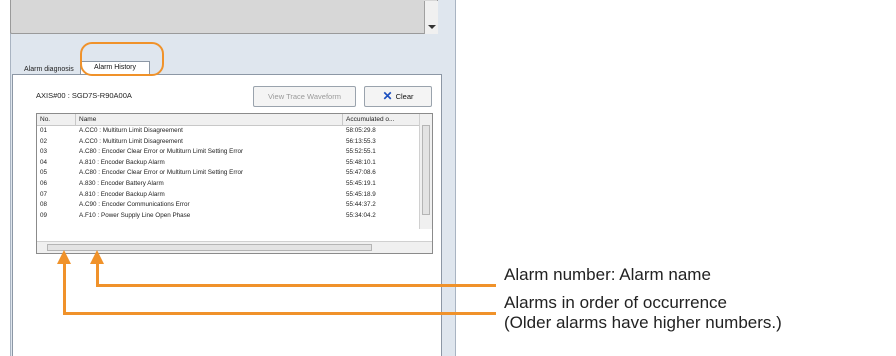 This screenshot has height=356, width=896. I want to click on row-accumulated-time: 55:45:18.9, so click(361, 194).